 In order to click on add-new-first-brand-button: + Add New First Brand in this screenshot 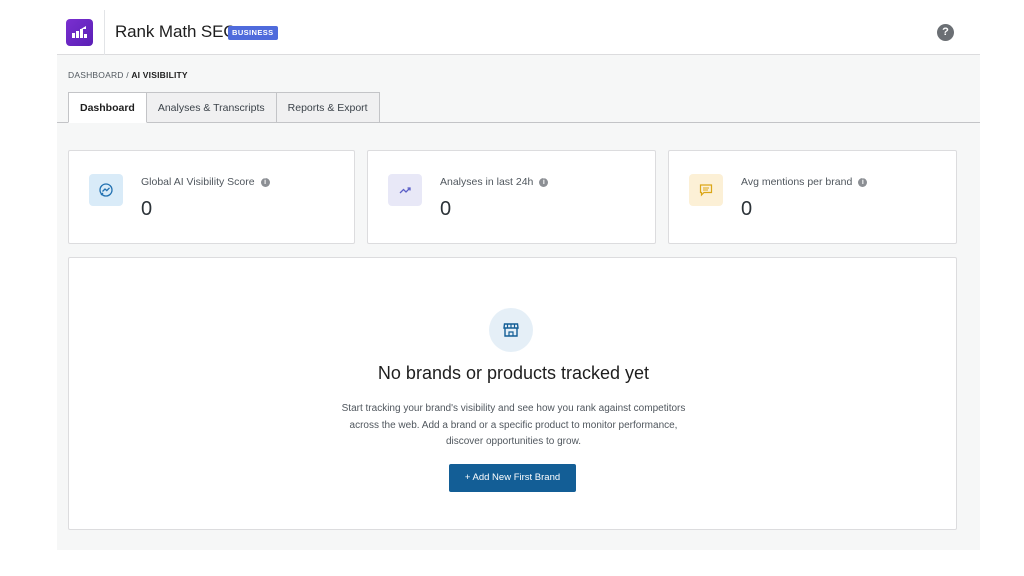, I will do `click(512, 478)`.